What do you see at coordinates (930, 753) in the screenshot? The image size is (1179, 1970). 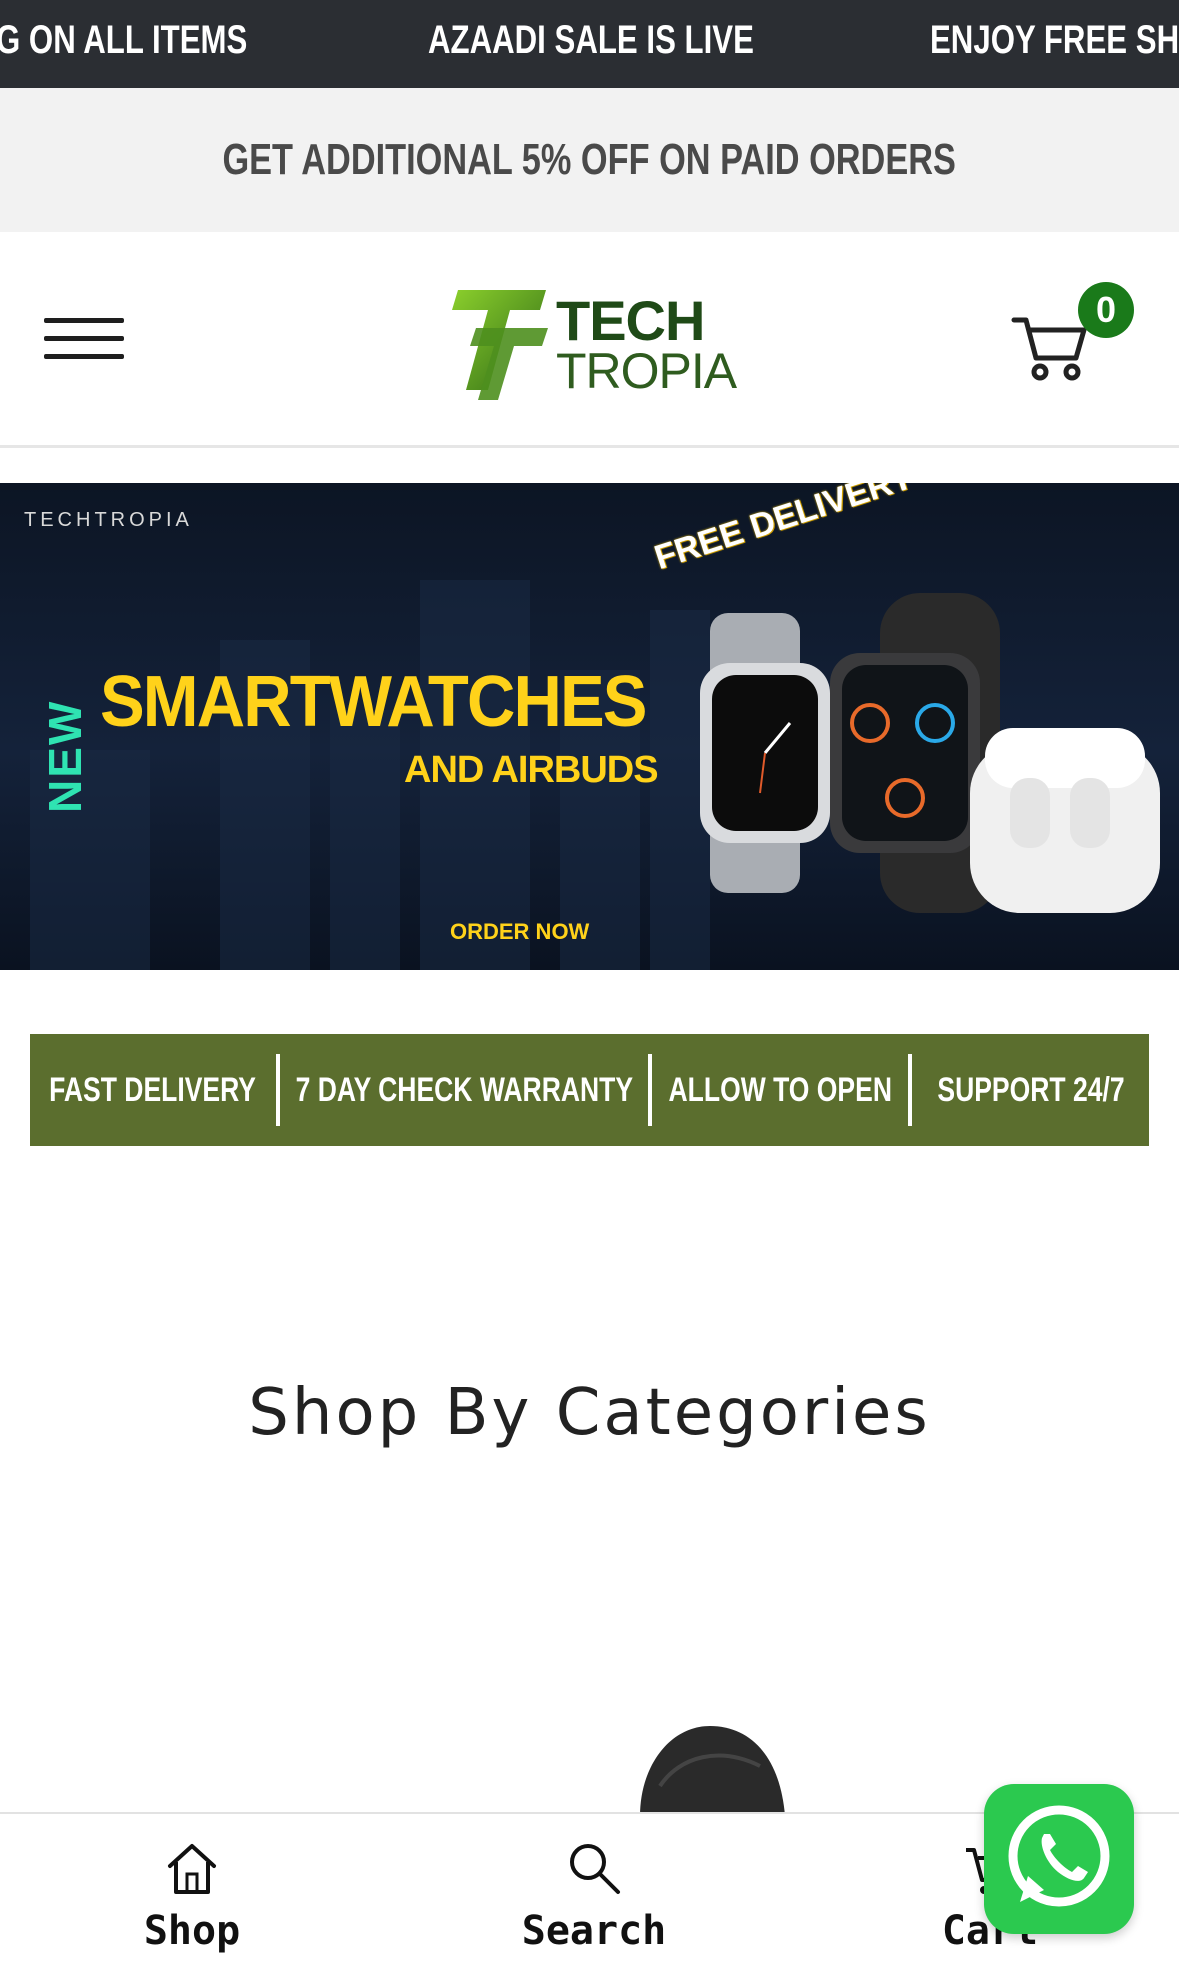 I see `product-image` at bounding box center [930, 753].